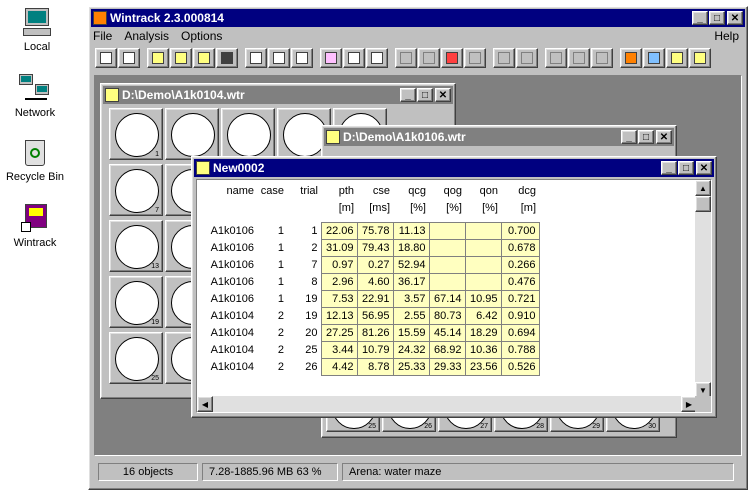 This screenshot has width=750, height=500. Describe the element at coordinates (726, 36) in the screenshot. I see `menu-help: Help` at that location.